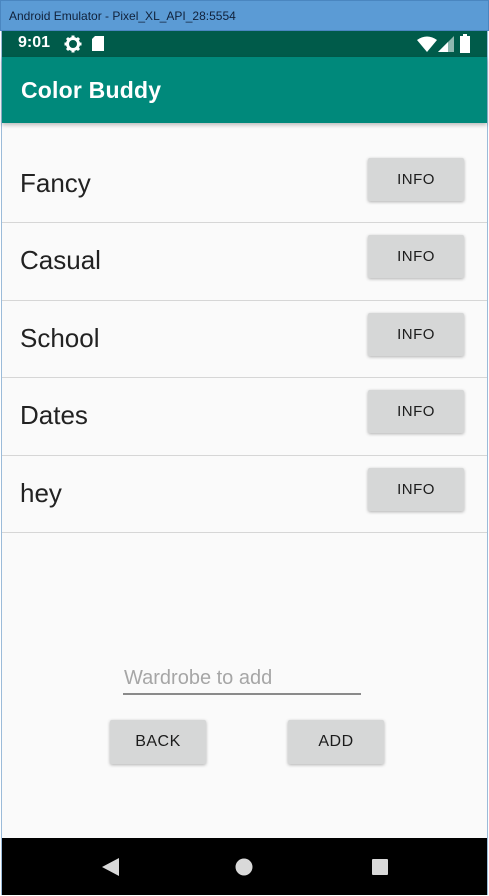 The image size is (489, 896). I want to click on home-circle-icon, so click(244, 867).